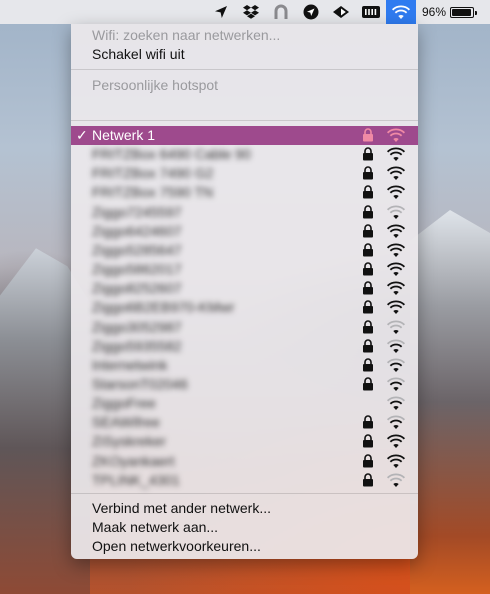 The width and height of the screenshot is (490, 594). What do you see at coordinates (140, 383) in the screenshot?
I see `network-name: StarsonT02046` at bounding box center [140, 383].